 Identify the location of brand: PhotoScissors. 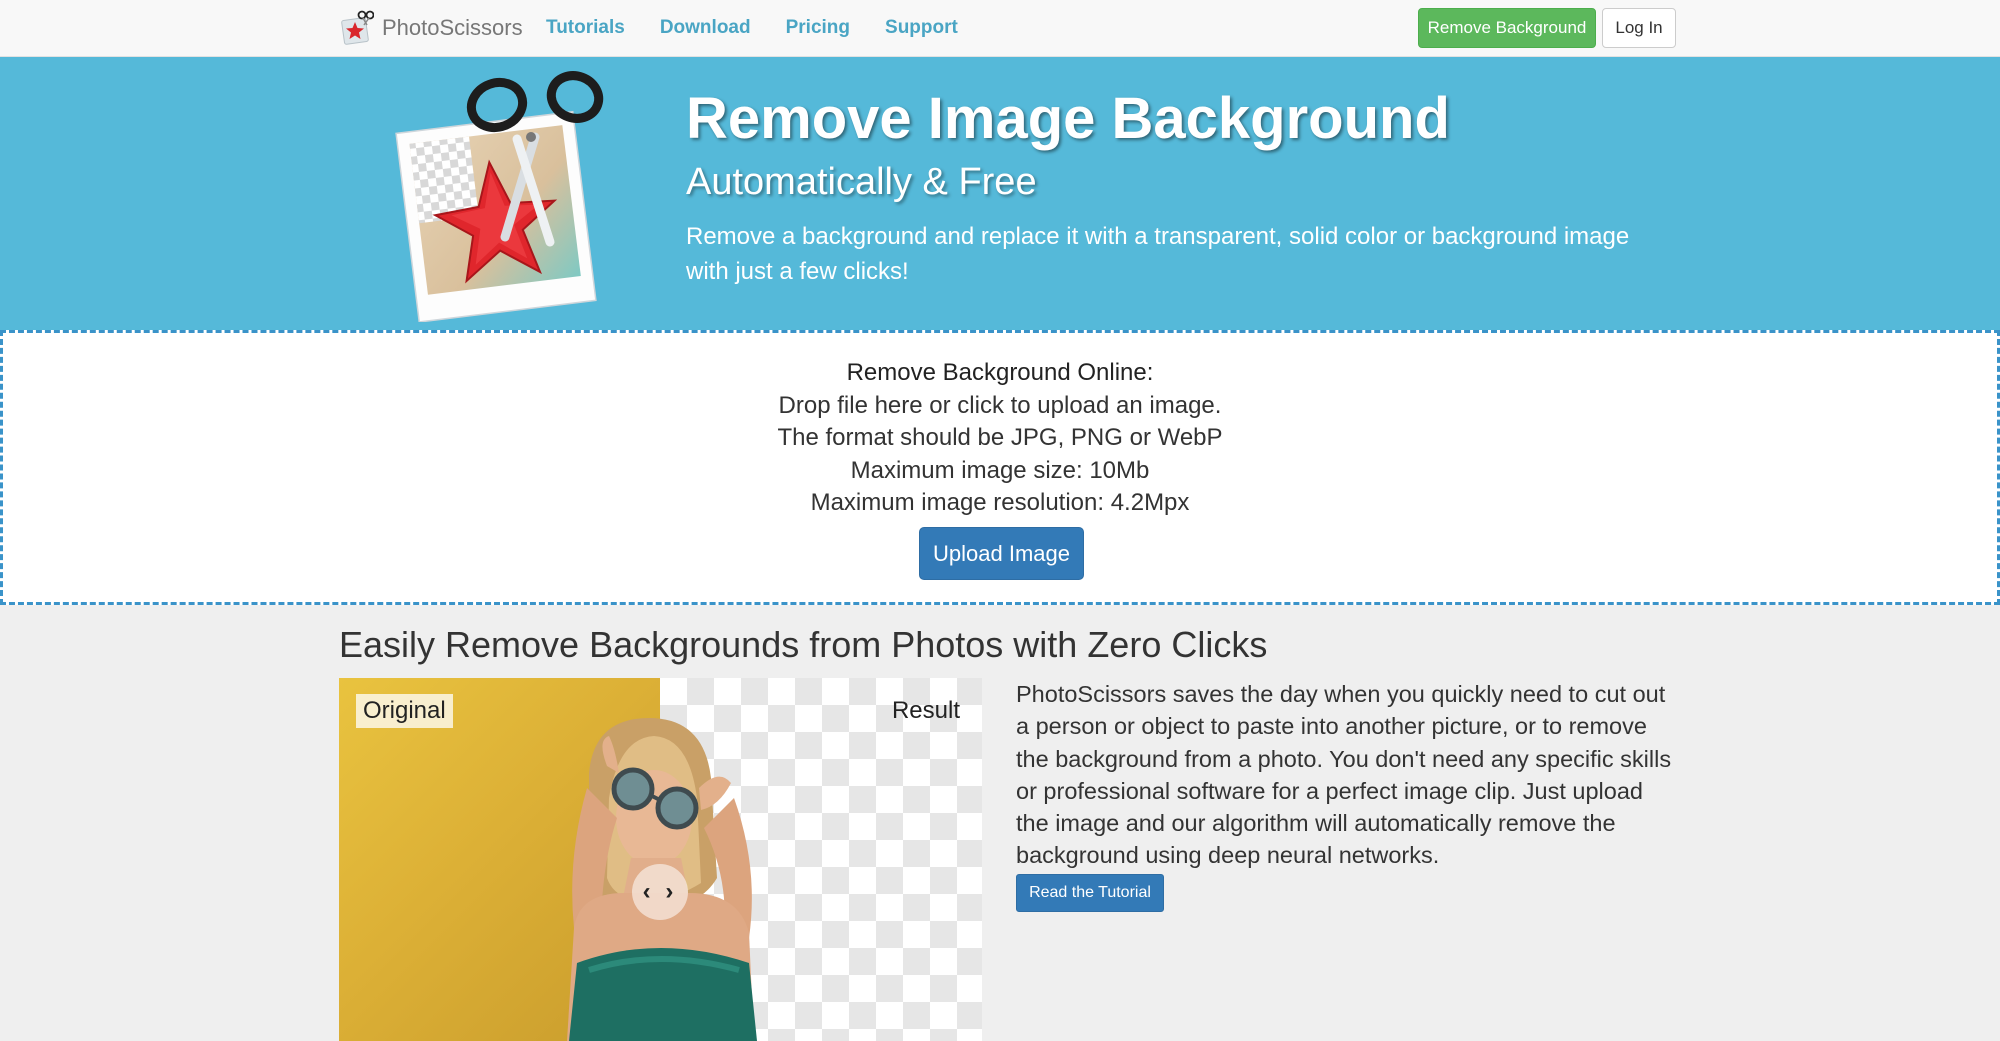
(431, 28).